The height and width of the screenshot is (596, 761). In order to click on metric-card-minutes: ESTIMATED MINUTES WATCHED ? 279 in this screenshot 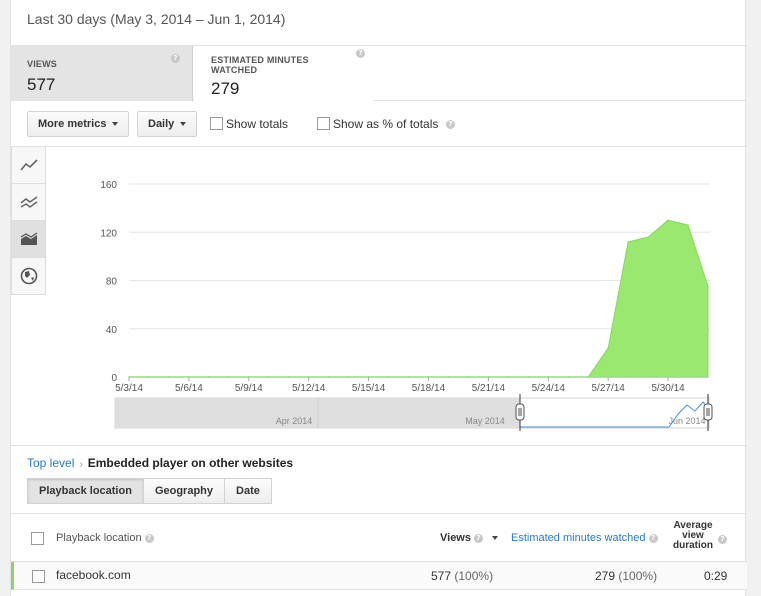, I will do `click(284, 73)`.